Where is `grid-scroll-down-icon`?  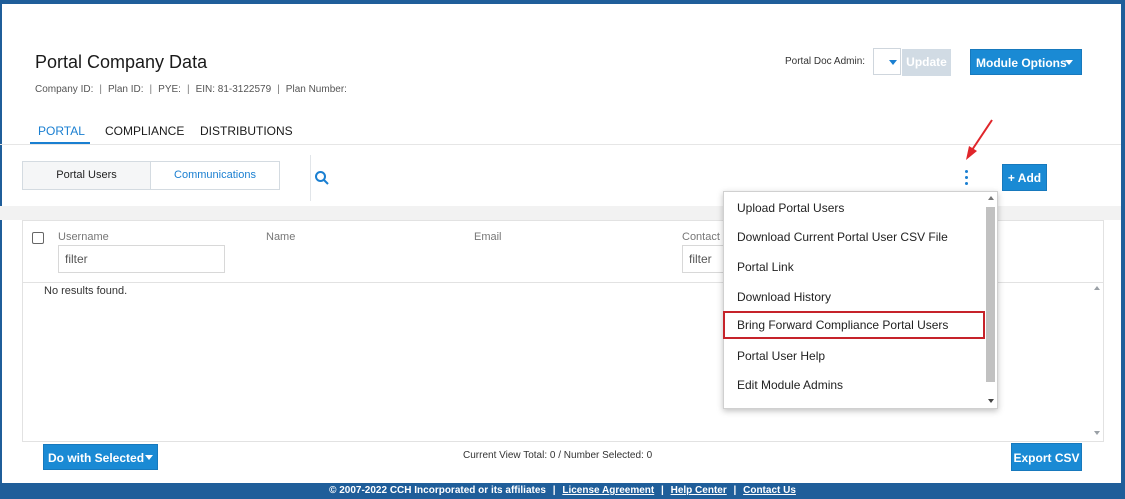
grid-scroll-down-icon is located at coordinates (1097, 433).